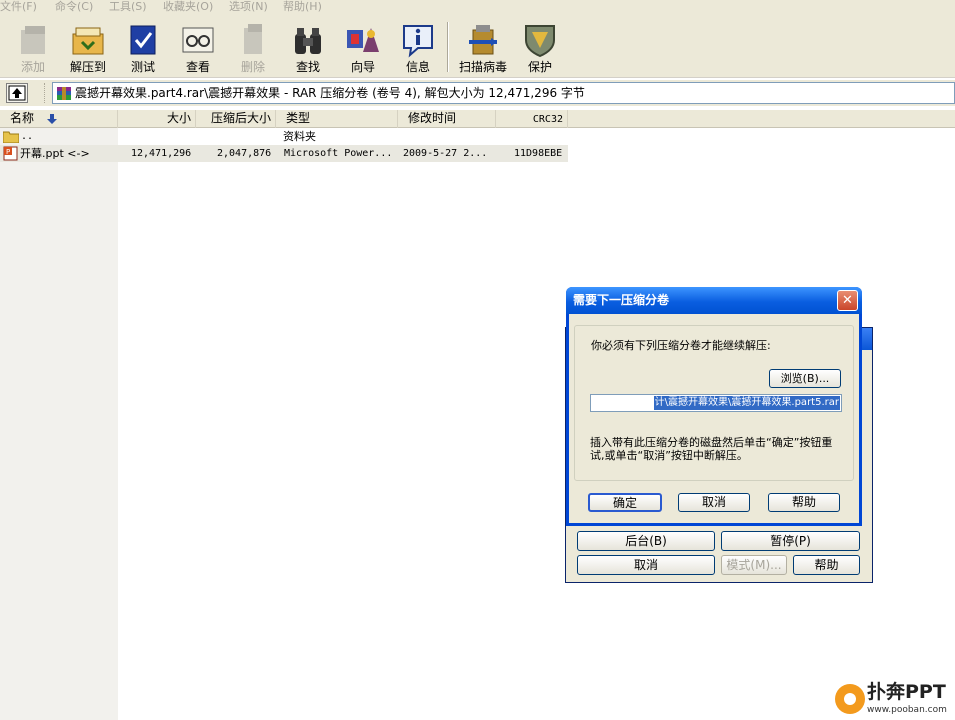  I want to click on column-name: 名称, so click(59, 119).